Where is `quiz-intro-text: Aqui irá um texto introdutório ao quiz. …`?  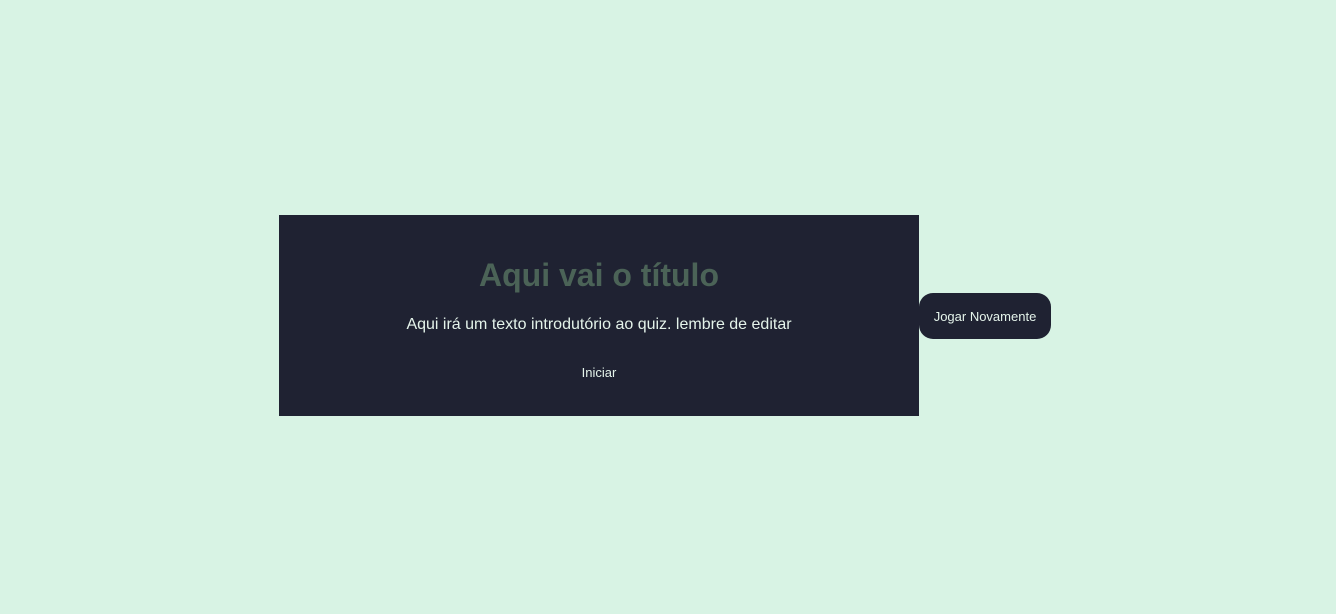 quiz-intro-text: Aqui irá um texto introdutório ao quiz. … is located at coordinates (599, 324).